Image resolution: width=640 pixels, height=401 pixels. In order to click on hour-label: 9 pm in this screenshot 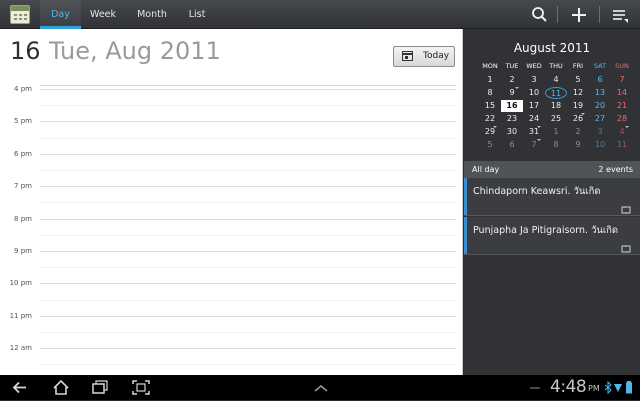, I will do `click(23, 251)`.